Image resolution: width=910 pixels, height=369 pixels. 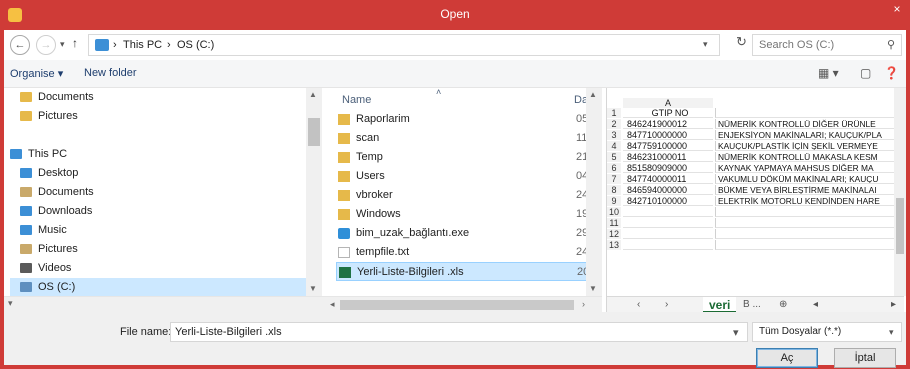 What do you see at coordinates (58, 249) in the screenshot?
I see `nav-item-label: Pictures` at bounding box center [58, 249].